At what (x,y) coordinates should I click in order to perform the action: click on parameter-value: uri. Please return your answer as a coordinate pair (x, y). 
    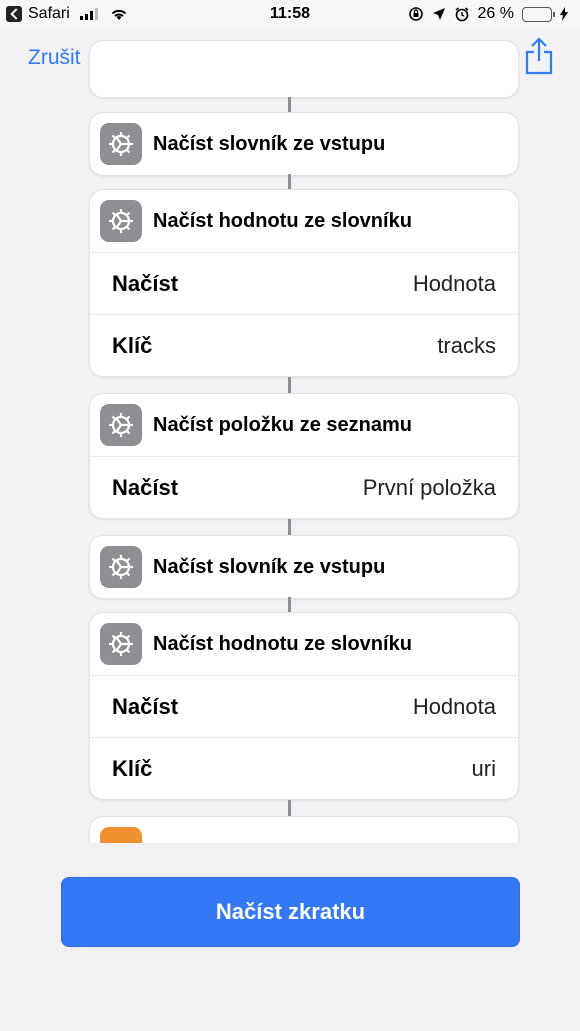
    Looking at the image, I should click on (484, 769).